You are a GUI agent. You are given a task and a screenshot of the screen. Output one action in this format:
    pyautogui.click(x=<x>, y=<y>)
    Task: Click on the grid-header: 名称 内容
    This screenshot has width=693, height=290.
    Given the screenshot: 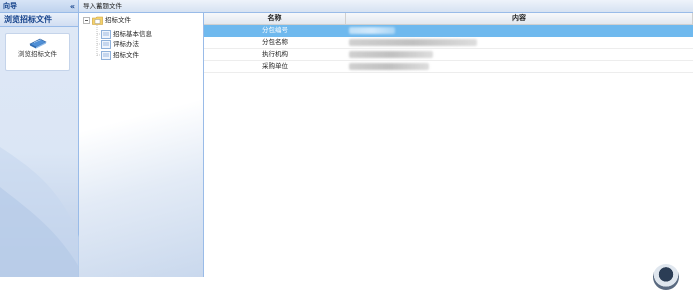 What is the action you would take?
    pyautogui.click(x=448, y=19)
    